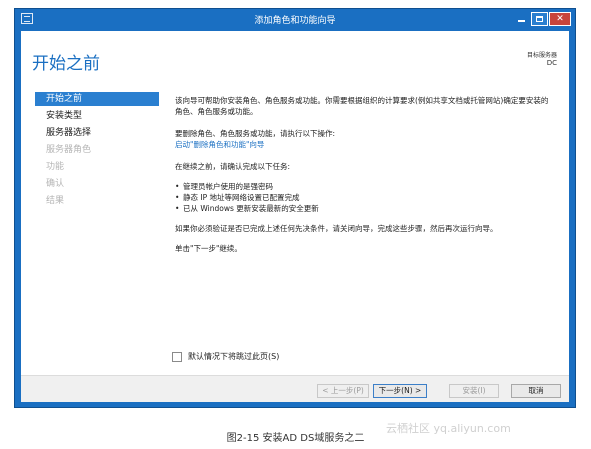 The width and height of the screenshot is (591, 449). What do you see at coordinates (55, 201) in the screenshot?
I see `nav-item-results: 结果` at bounding box center [55, 201].